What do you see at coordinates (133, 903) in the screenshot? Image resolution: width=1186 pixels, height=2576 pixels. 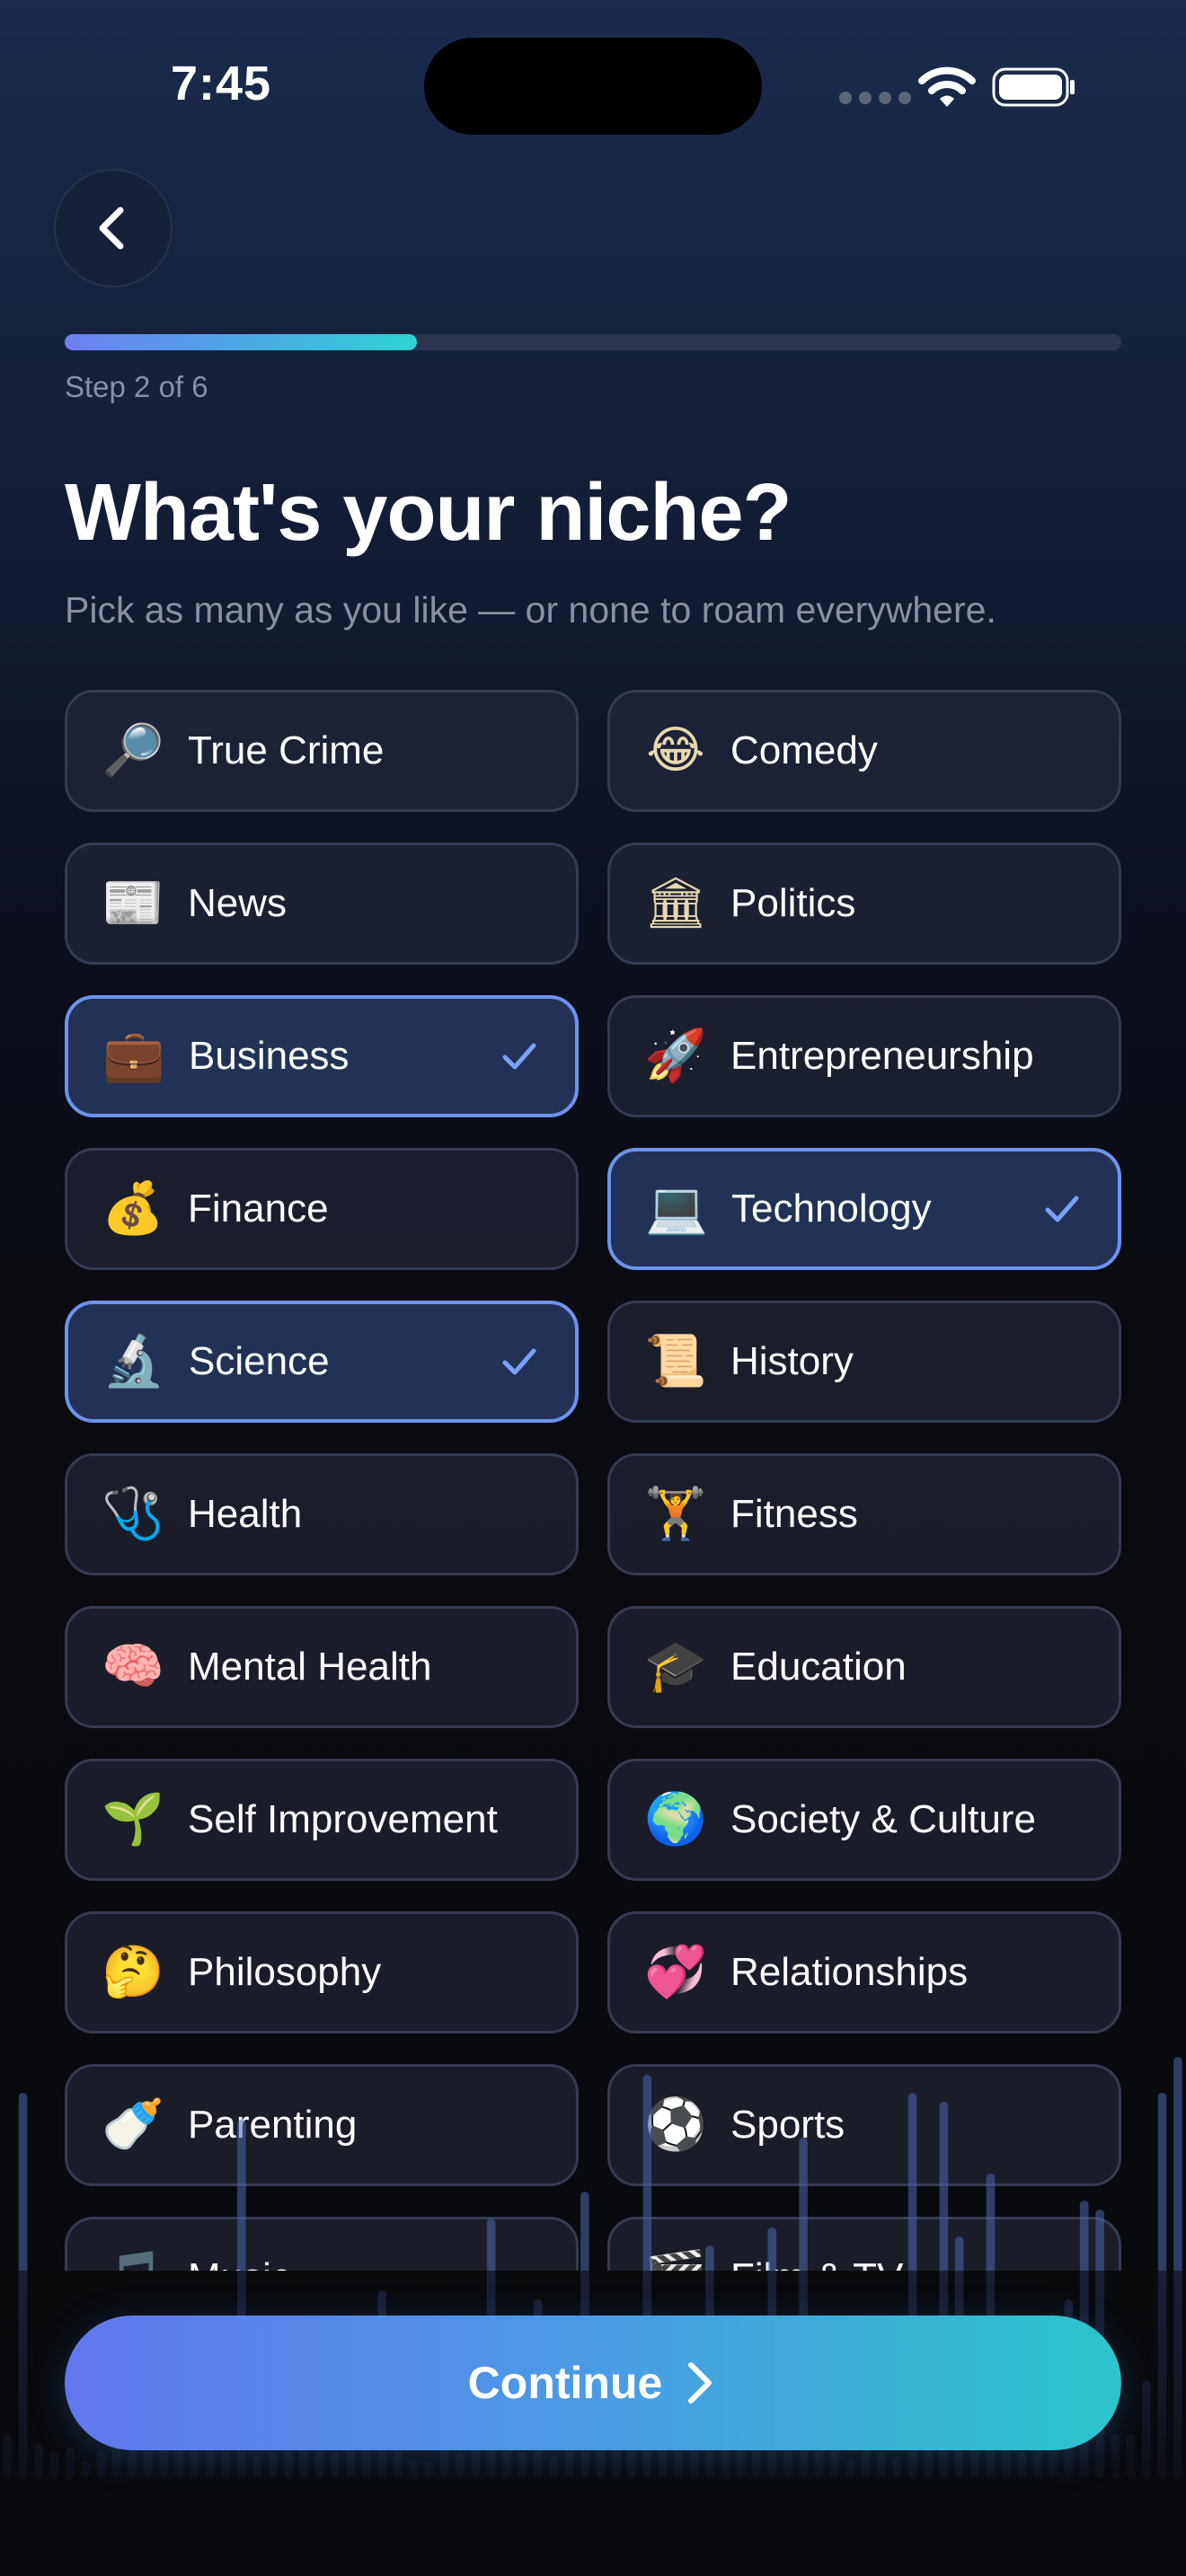 I see `newspaper-icon: 📰` at bounding box center [133, 903].